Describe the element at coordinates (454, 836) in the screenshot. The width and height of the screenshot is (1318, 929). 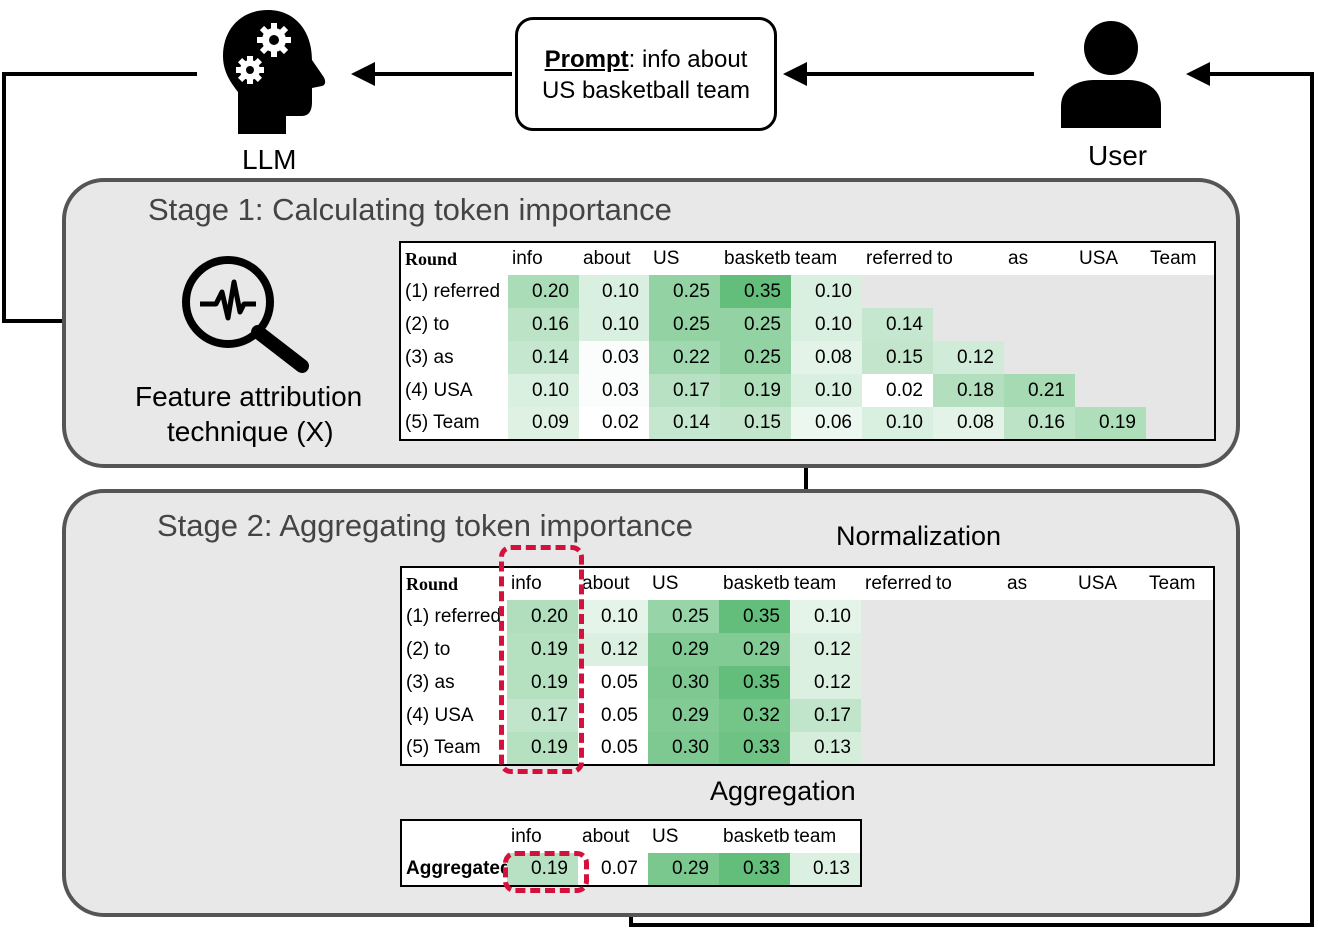
I see `corner-header` at that location.